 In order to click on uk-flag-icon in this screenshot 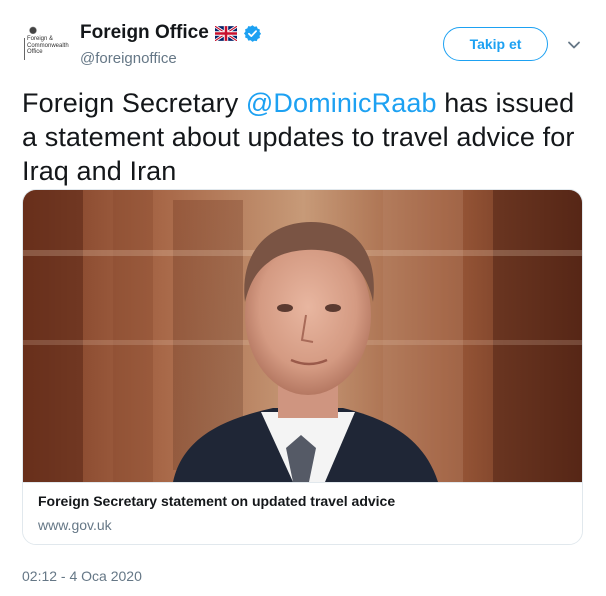, I will do `click(225, 33)`.